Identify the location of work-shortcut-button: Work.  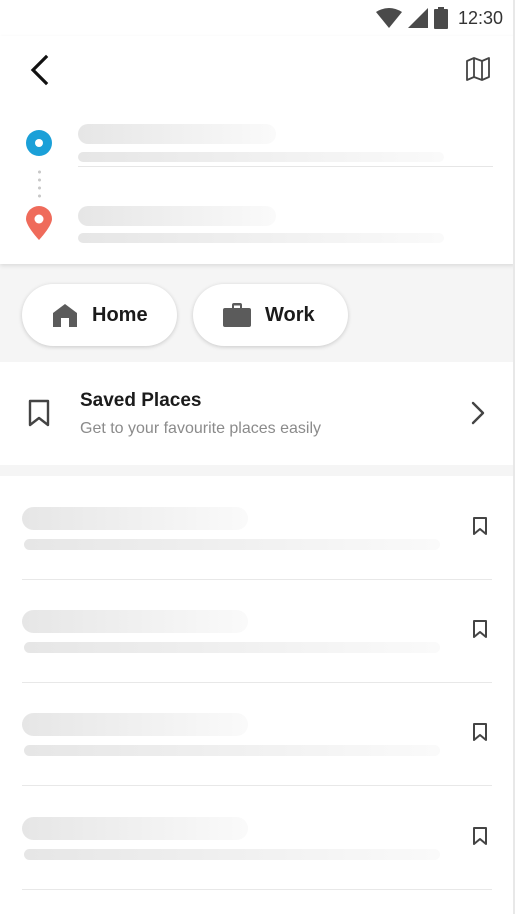
(270, 315).